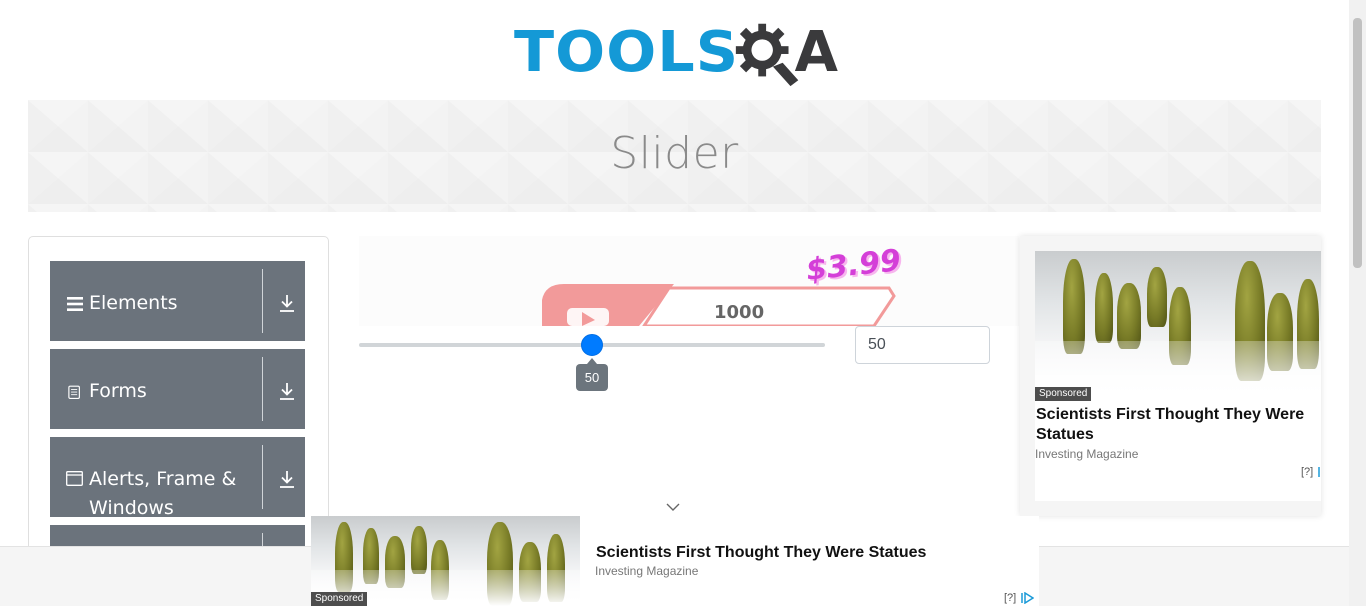  What do you see at coordinates (75, 304) in the screenshot?
I see `menu-icon` at bounding box center [75, 304].